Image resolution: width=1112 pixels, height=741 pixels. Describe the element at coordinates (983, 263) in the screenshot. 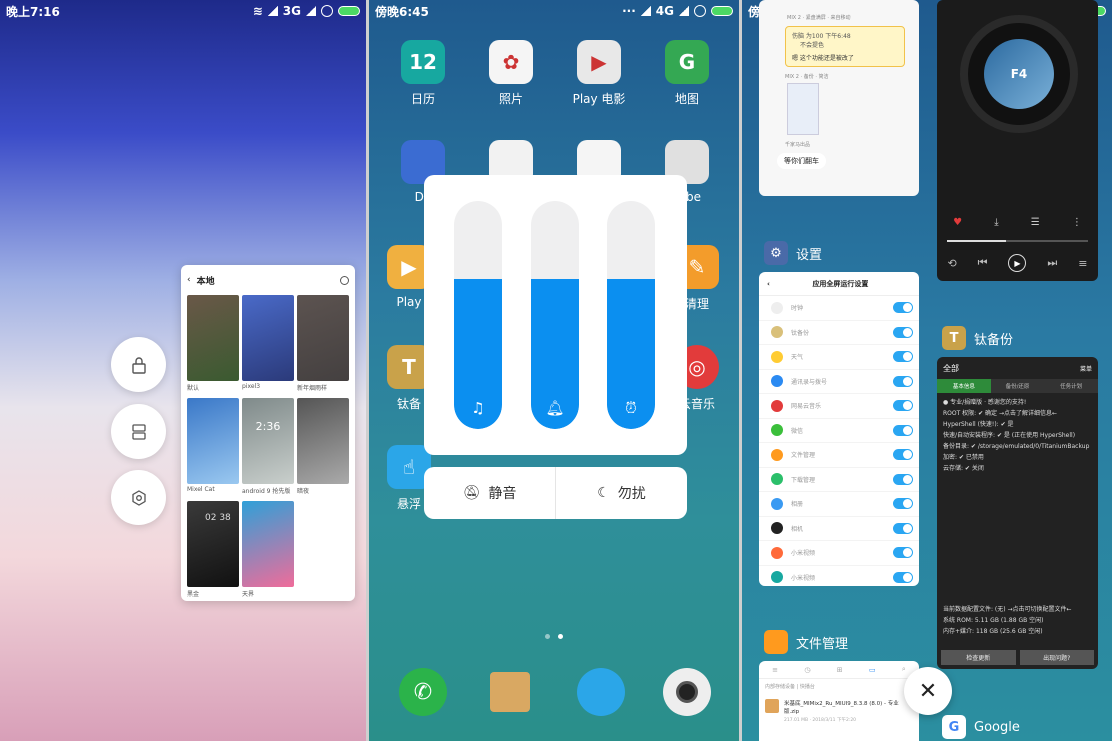

I see `prev-icon: ⏮︎` at that location.